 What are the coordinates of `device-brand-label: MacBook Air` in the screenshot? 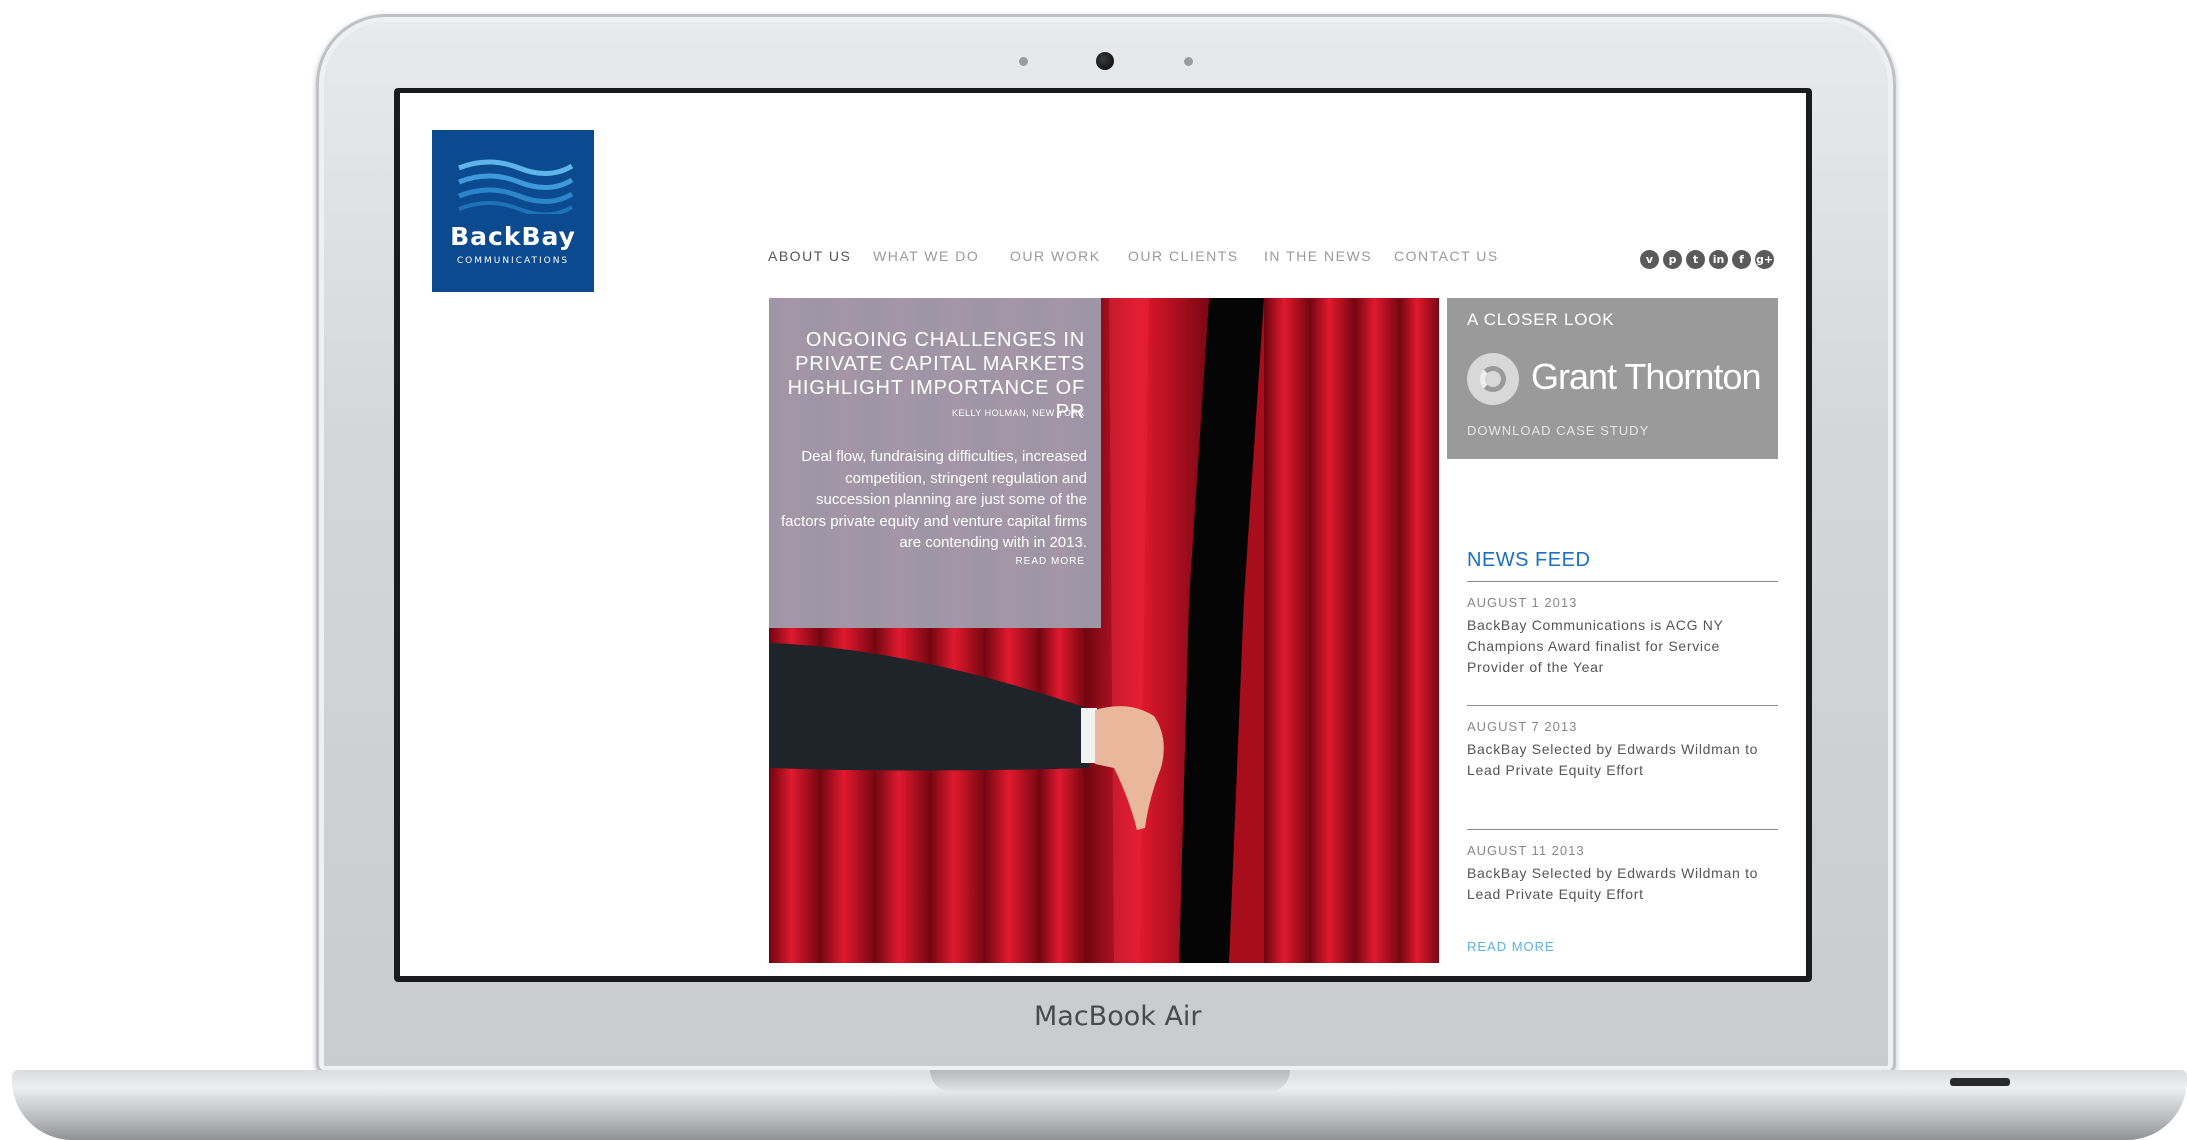 It's located at (1118, 1016).